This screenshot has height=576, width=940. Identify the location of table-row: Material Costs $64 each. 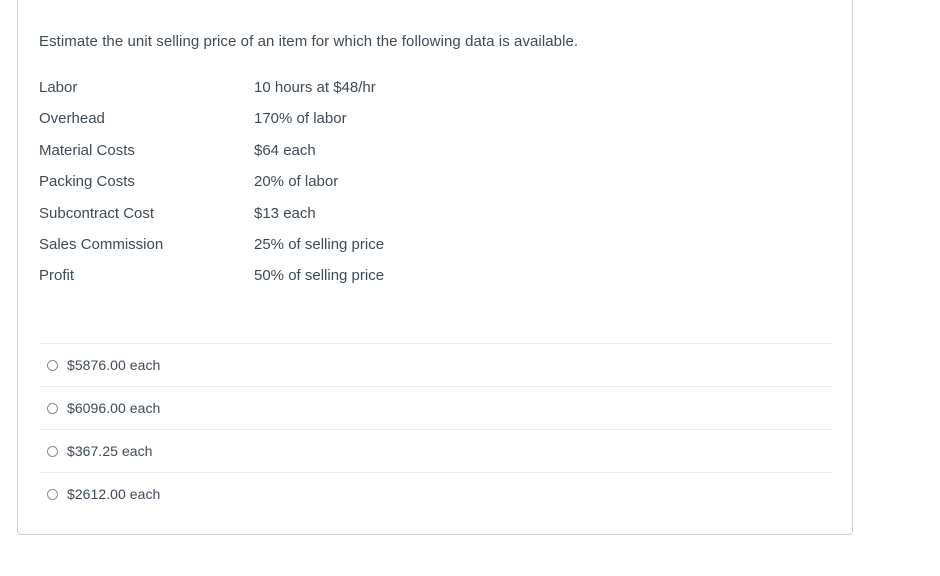
(319, 150).